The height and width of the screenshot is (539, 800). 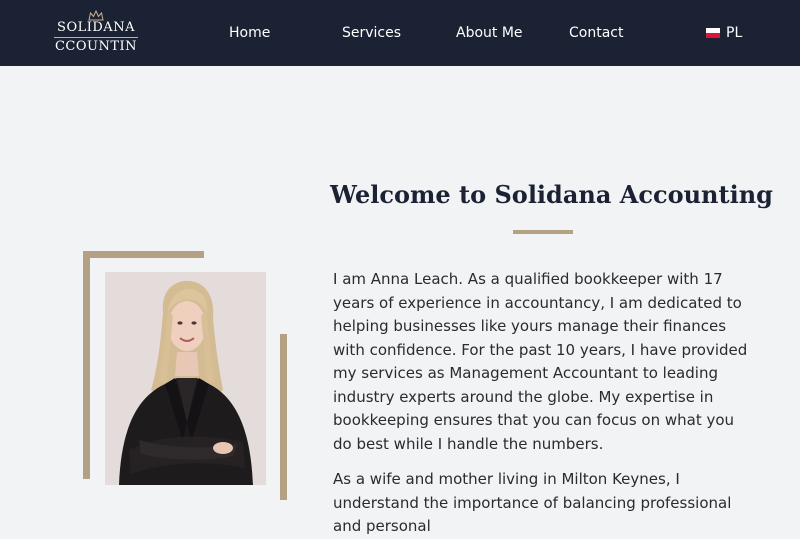 What do you see at coordinates (596, 33) in the screenshot?
I see `nav-contact-link: Contact` at bounding box center [596, 33].